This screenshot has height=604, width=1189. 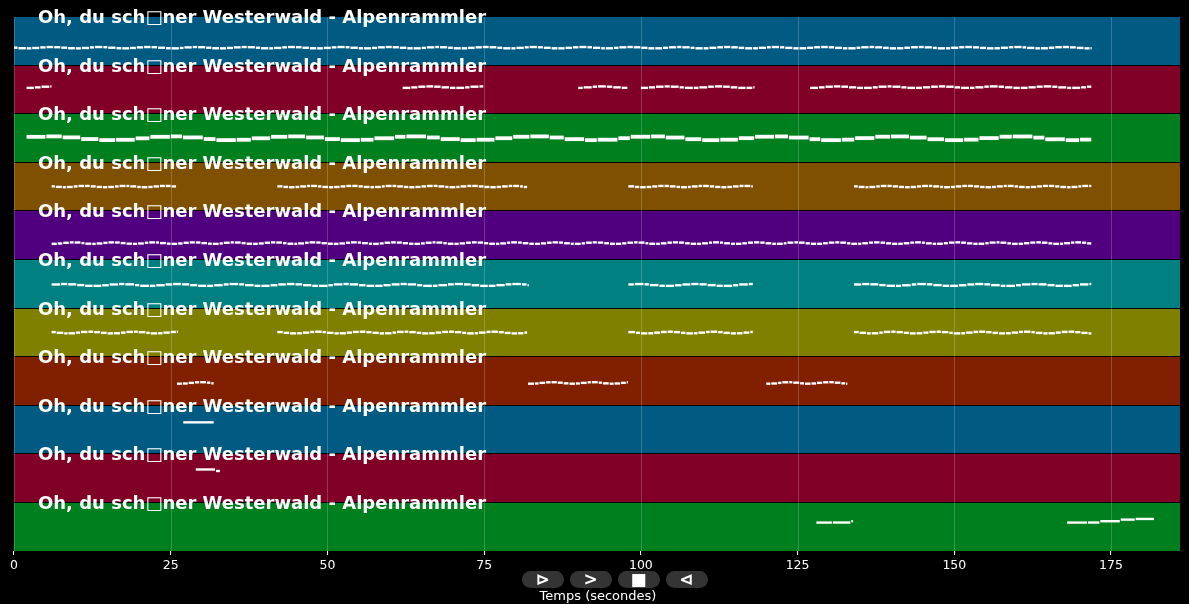 I want to click on playback-button: ⊳, so click(x=542, y=579).